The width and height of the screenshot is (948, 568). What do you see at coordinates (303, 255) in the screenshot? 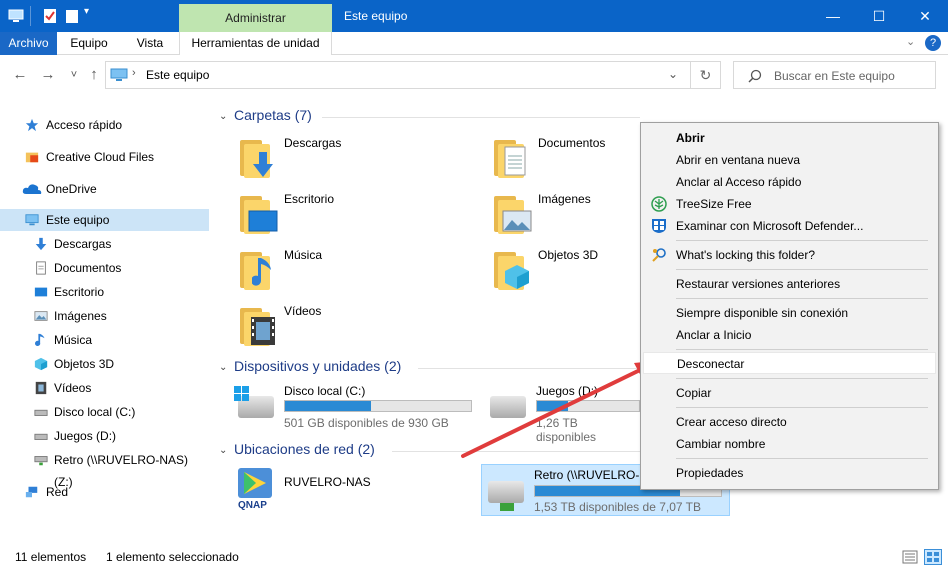
I see `folder-name: Música` at bounding box center [303, 255].